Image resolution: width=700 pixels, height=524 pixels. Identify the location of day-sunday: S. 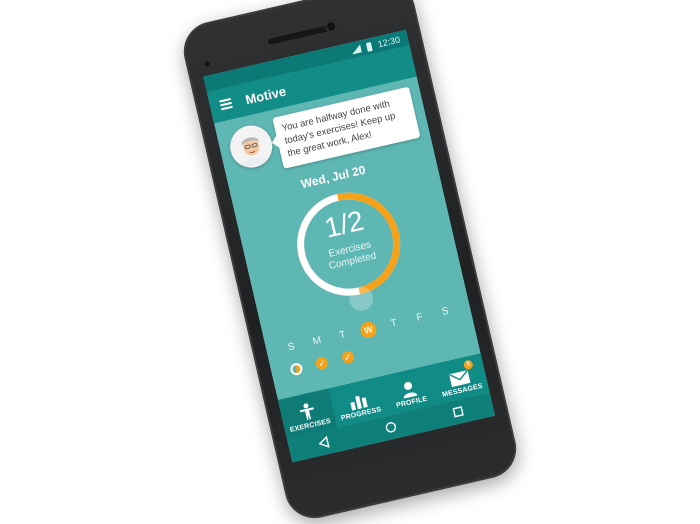
(294, 357).